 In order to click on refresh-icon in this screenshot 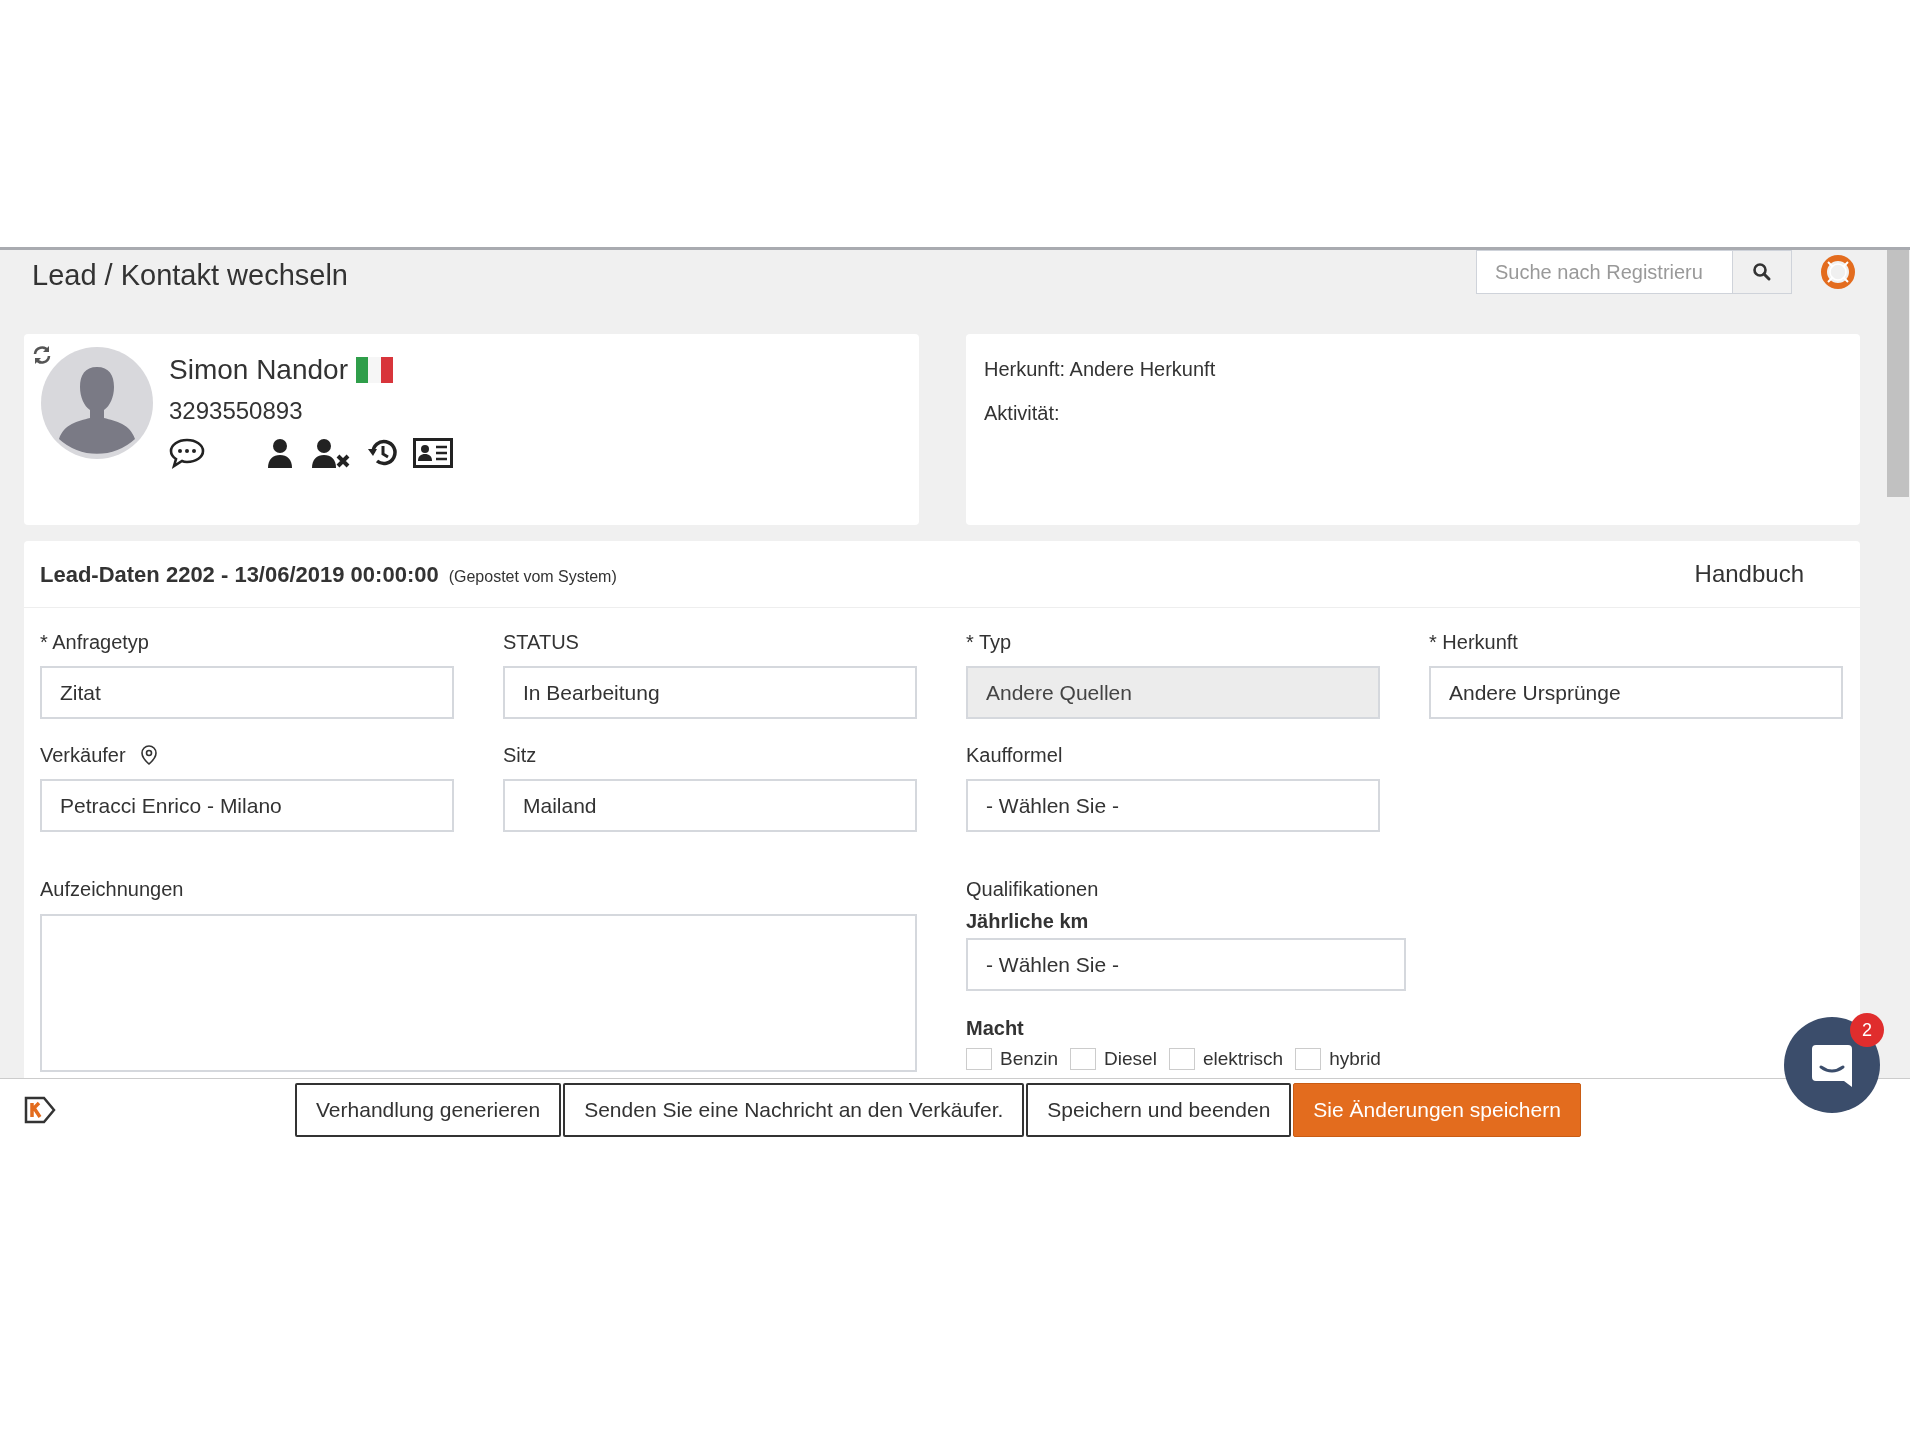, I will do `click(42, 355)`.